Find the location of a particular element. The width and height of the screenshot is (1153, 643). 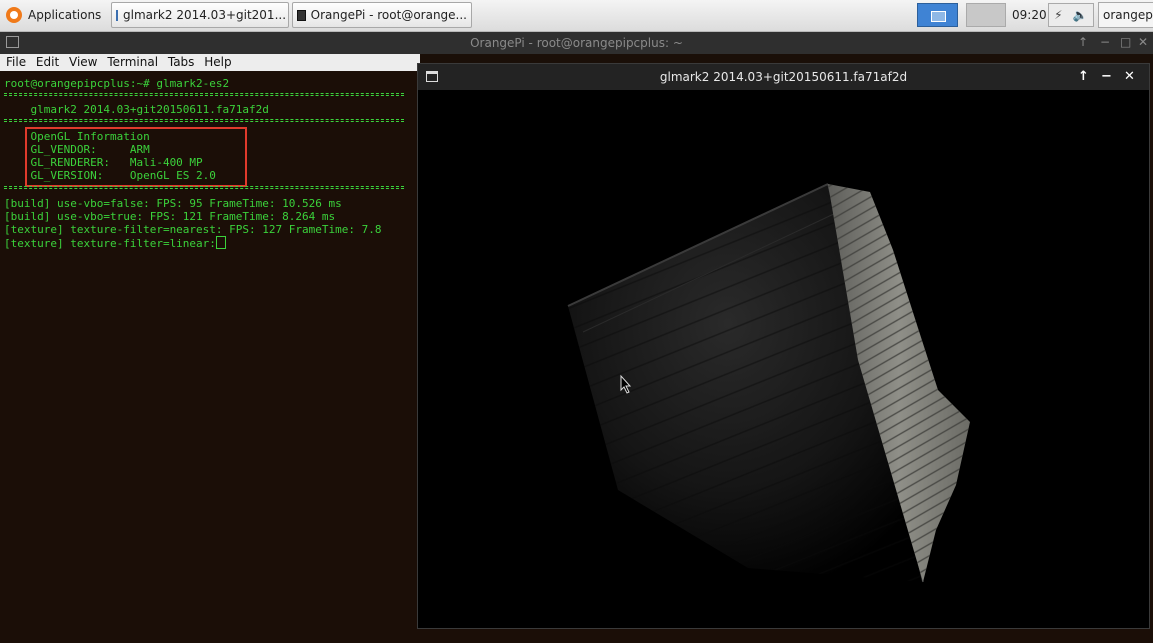

network-icon: ⚡ is located at coordinates (1058, 15).